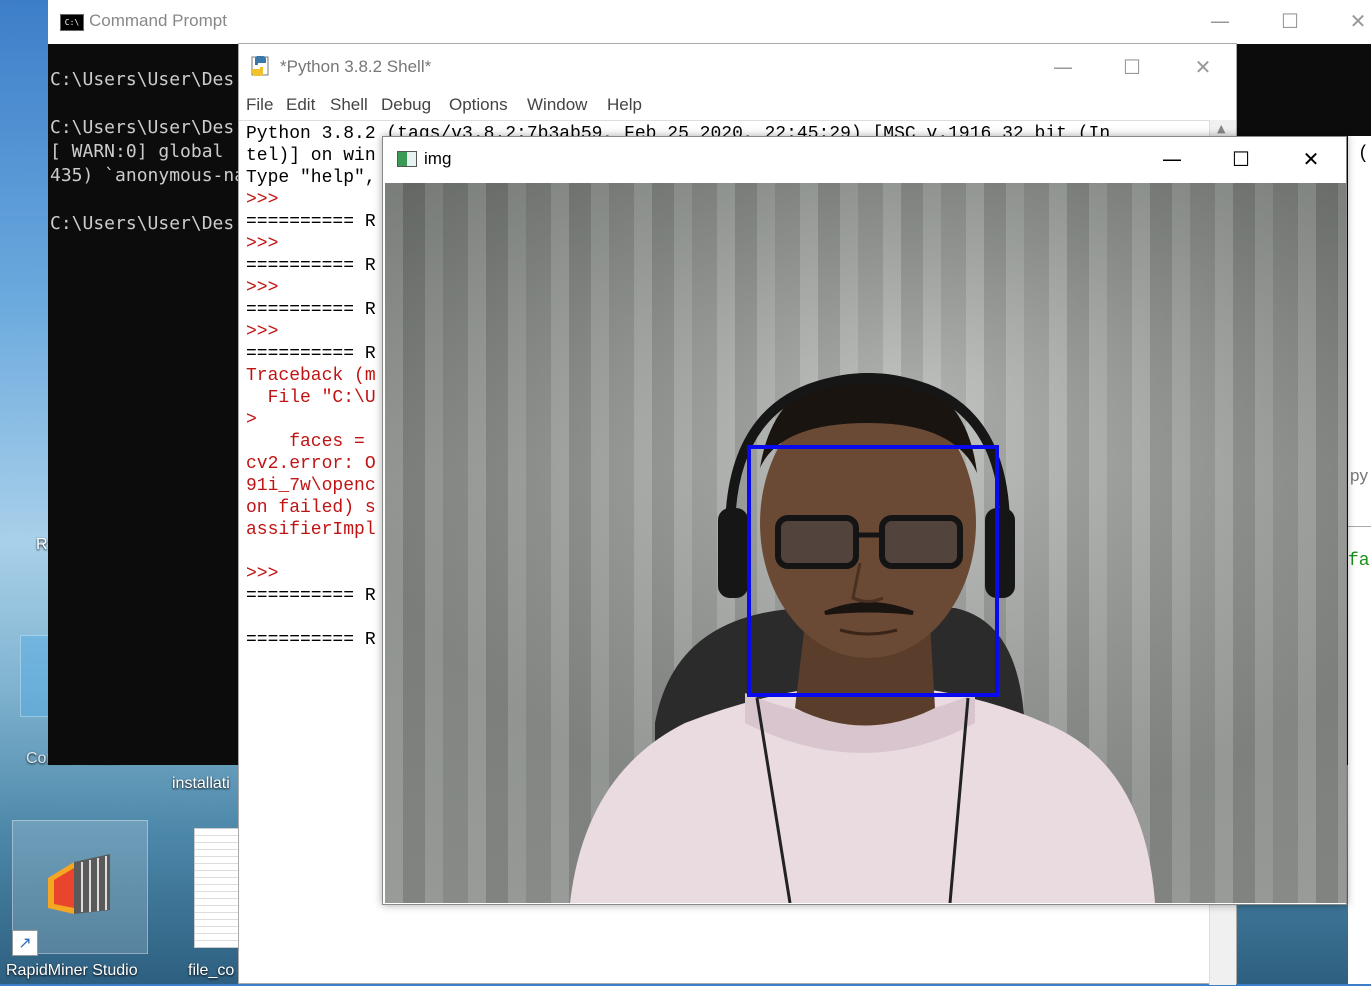 The image size is (1371, 986). I want to click on cmd-title: Command Prompt, so click(158, 20).